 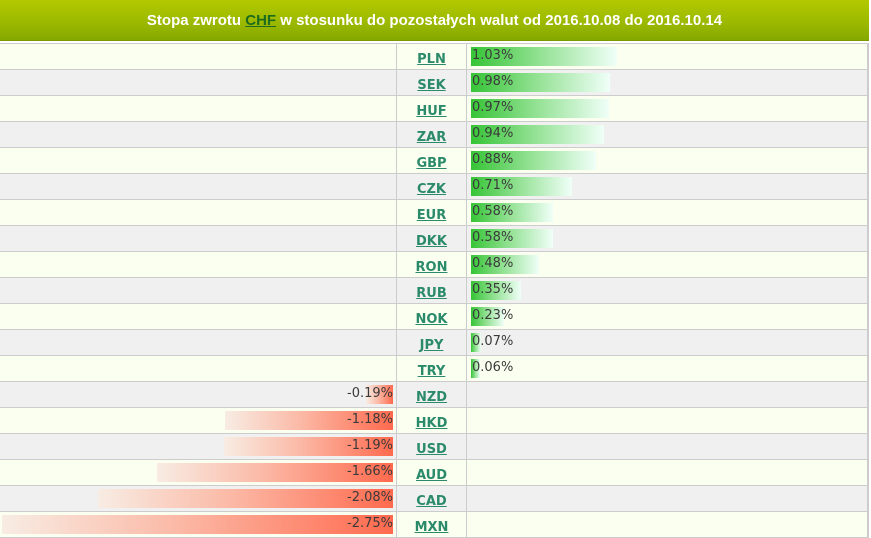 What do you see at coordinates (667, 290) in the screenshot?
I see `positive-cell: 0.35%` at bounding box center [667, 290].